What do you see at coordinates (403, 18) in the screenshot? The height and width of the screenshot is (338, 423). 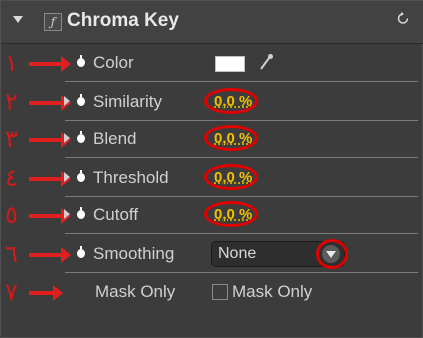 I see `reset-icon` at bounding box center [403, 18].